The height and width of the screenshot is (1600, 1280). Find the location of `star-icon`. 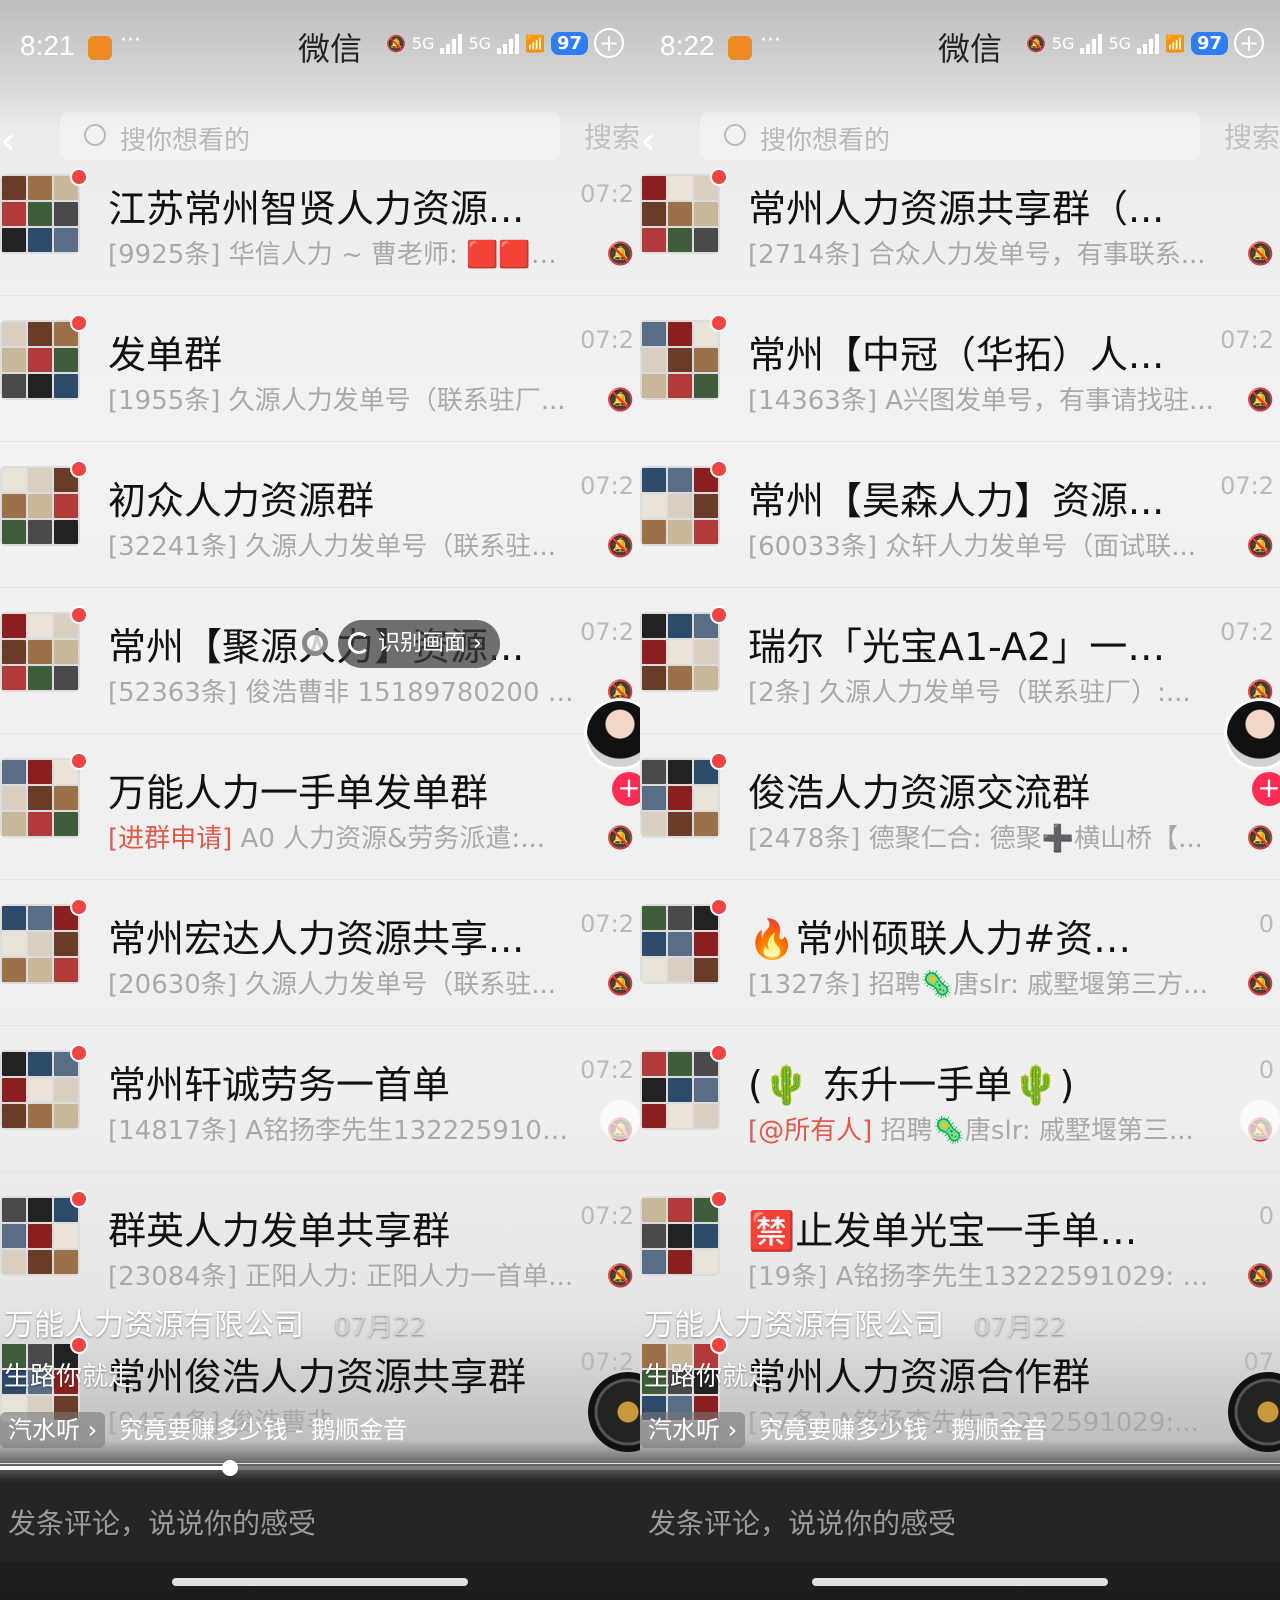

star-icon is located at coordinates (1260, 1120).